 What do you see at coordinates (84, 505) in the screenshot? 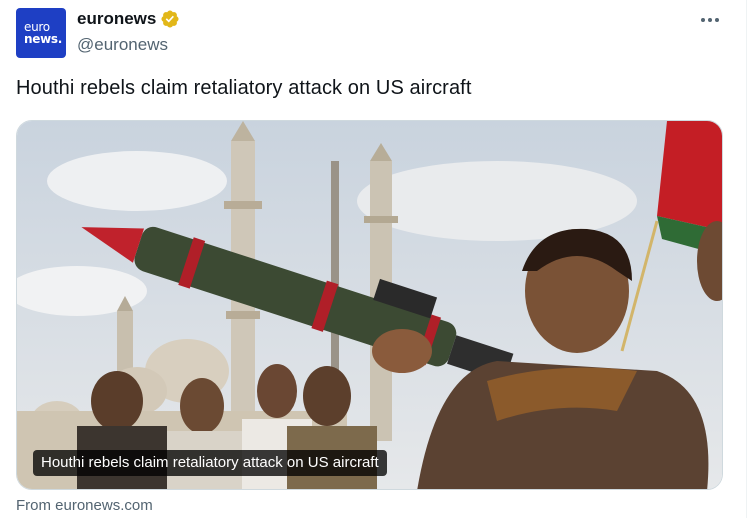
I see `card-source-link: From euronews.com` at bounding box center [84, 505].